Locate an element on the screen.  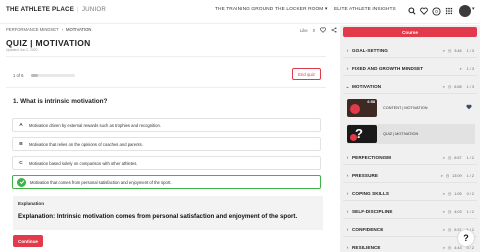
help-button: ? is located at coordinates (466, 238).